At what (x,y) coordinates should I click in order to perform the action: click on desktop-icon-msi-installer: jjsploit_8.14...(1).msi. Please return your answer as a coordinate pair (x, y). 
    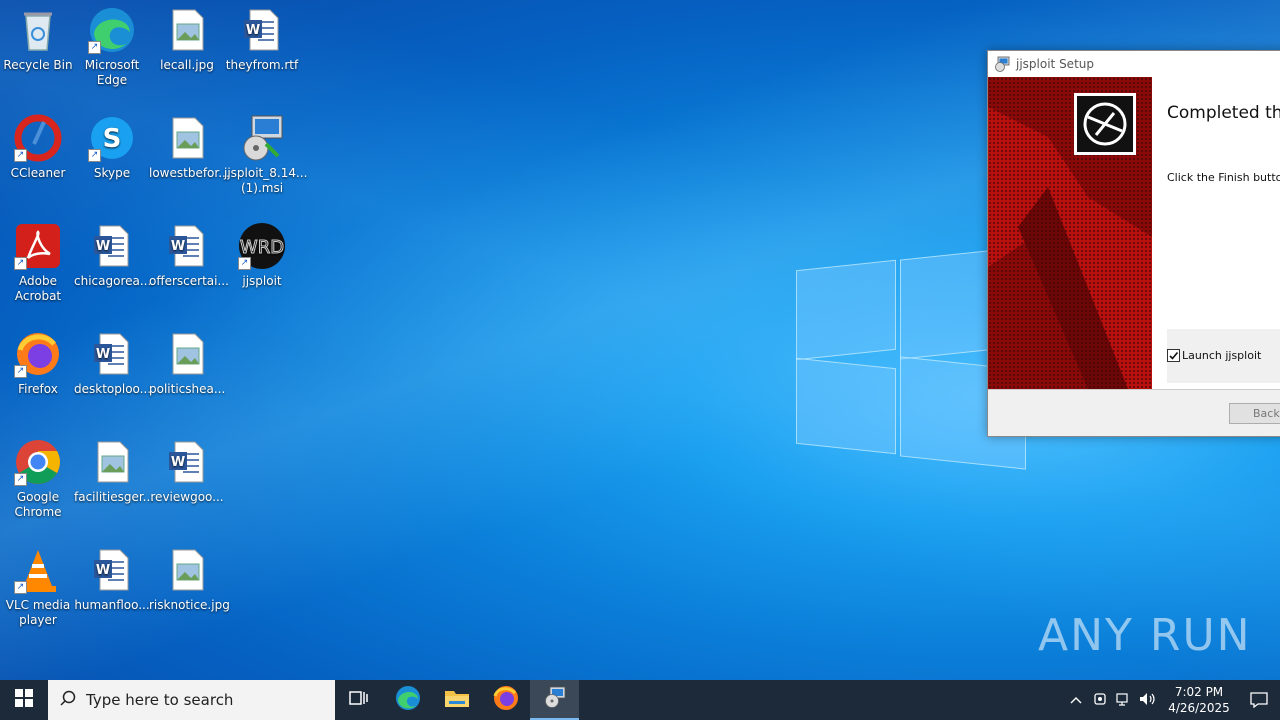
    Looking at the image, I should click on (266, 152).